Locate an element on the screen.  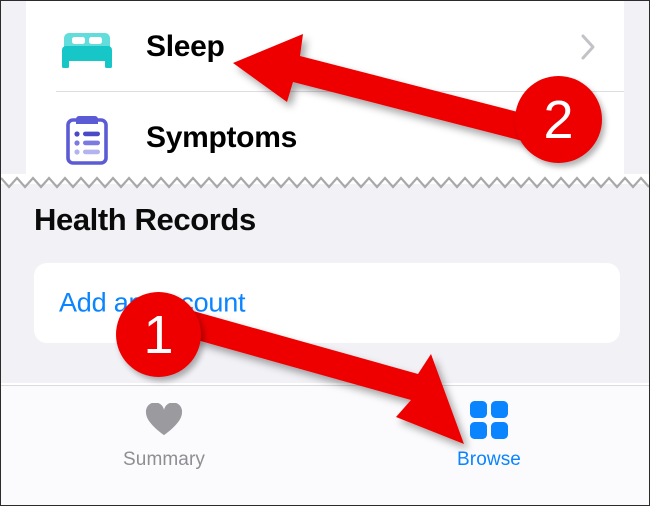
bed-icon is located at coordinates (87, 47).